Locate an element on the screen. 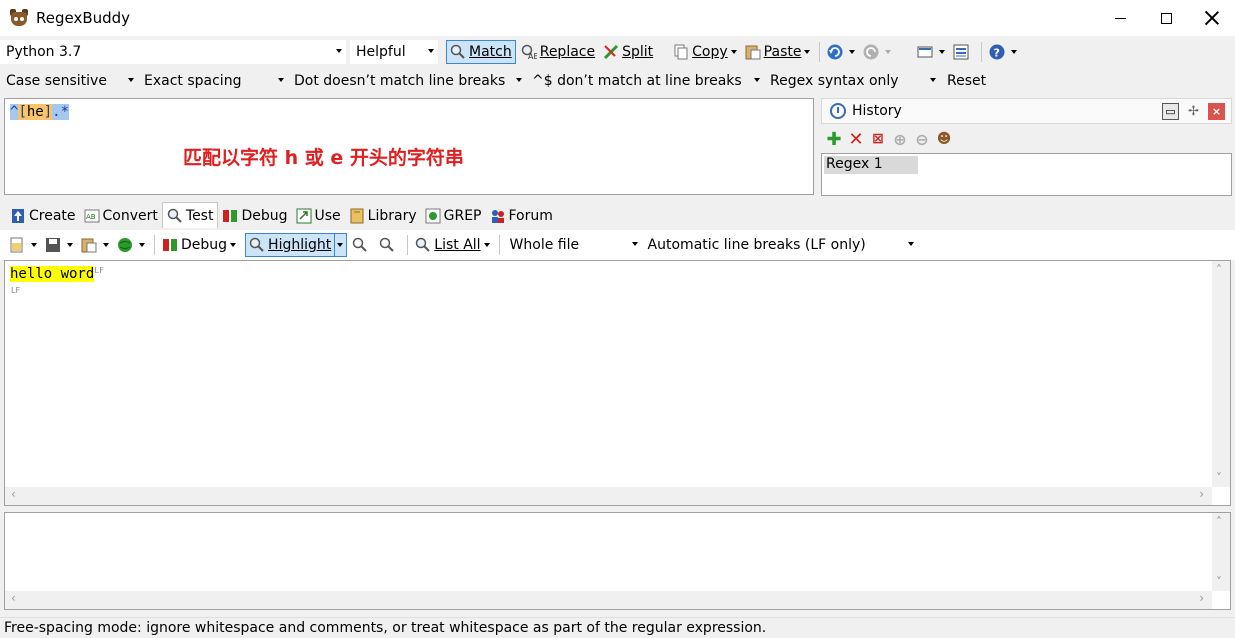 The image size is (1235, 638). history-item: Regex 1 is located at coordinates (871, 165).